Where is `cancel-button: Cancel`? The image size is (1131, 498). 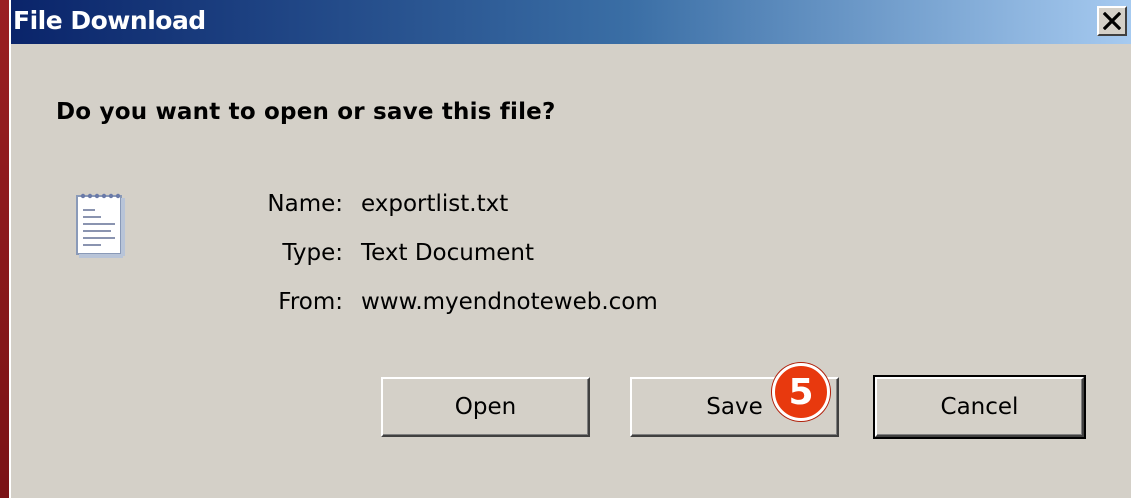
cancel-button: Cancel is located at coordinates (979, 407).